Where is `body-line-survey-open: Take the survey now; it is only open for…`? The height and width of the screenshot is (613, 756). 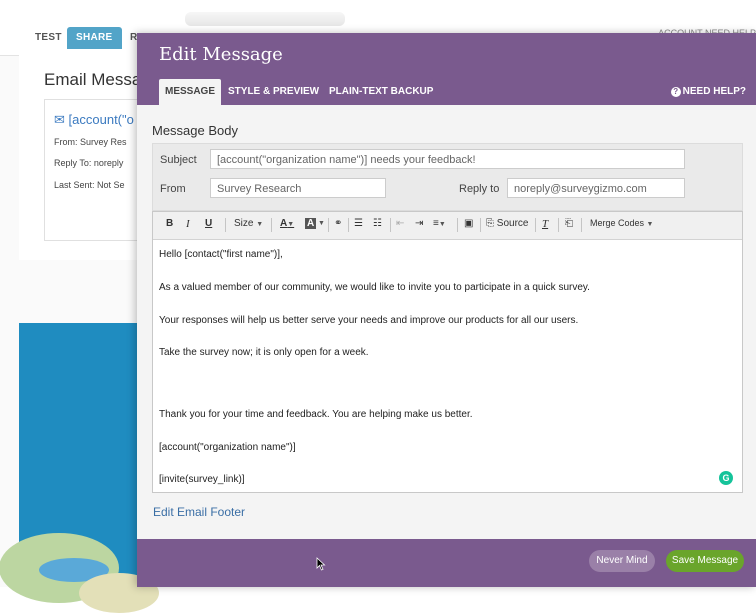 body-line-survey-open: Take the survey now; it is only open for… is located at coordinates (264, 352).